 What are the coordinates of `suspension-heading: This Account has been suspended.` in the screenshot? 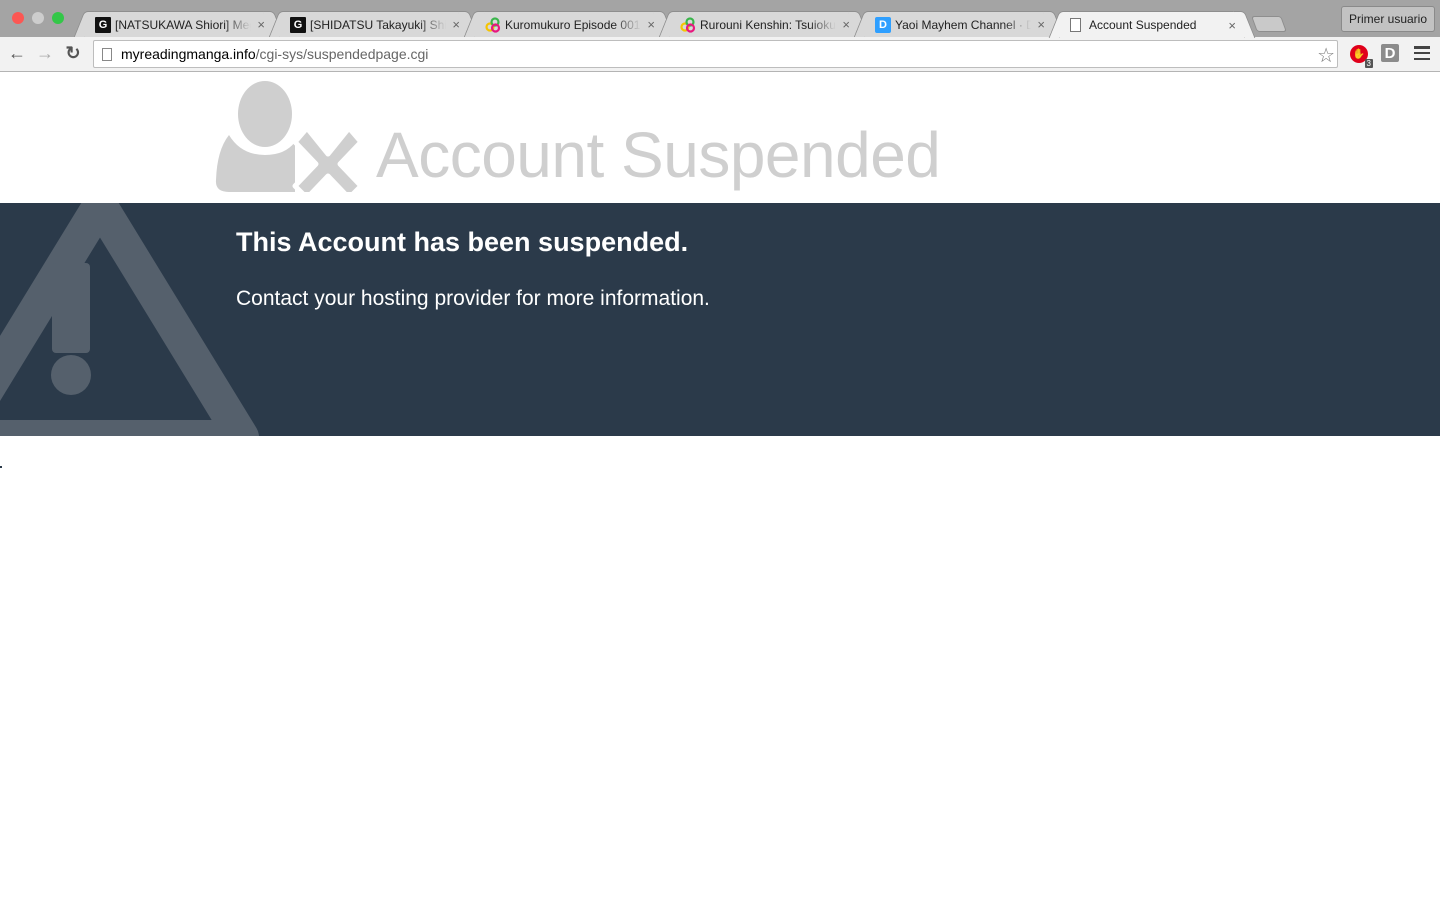 It's located at (462, 242).